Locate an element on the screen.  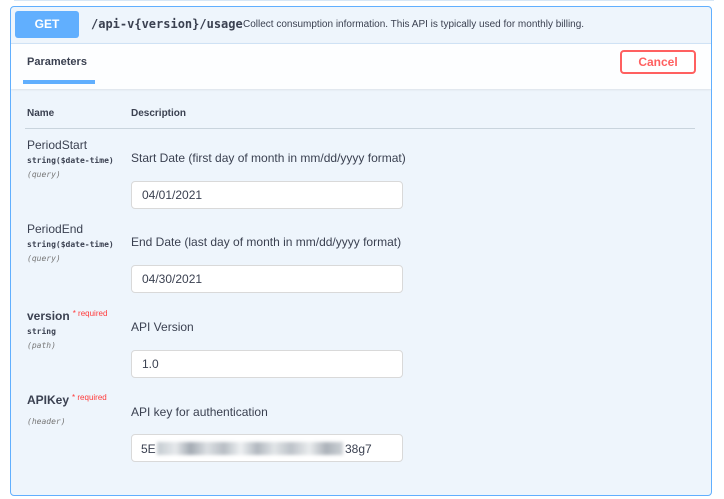
param-name: APIKey * required is located at coordinates (82, 399).